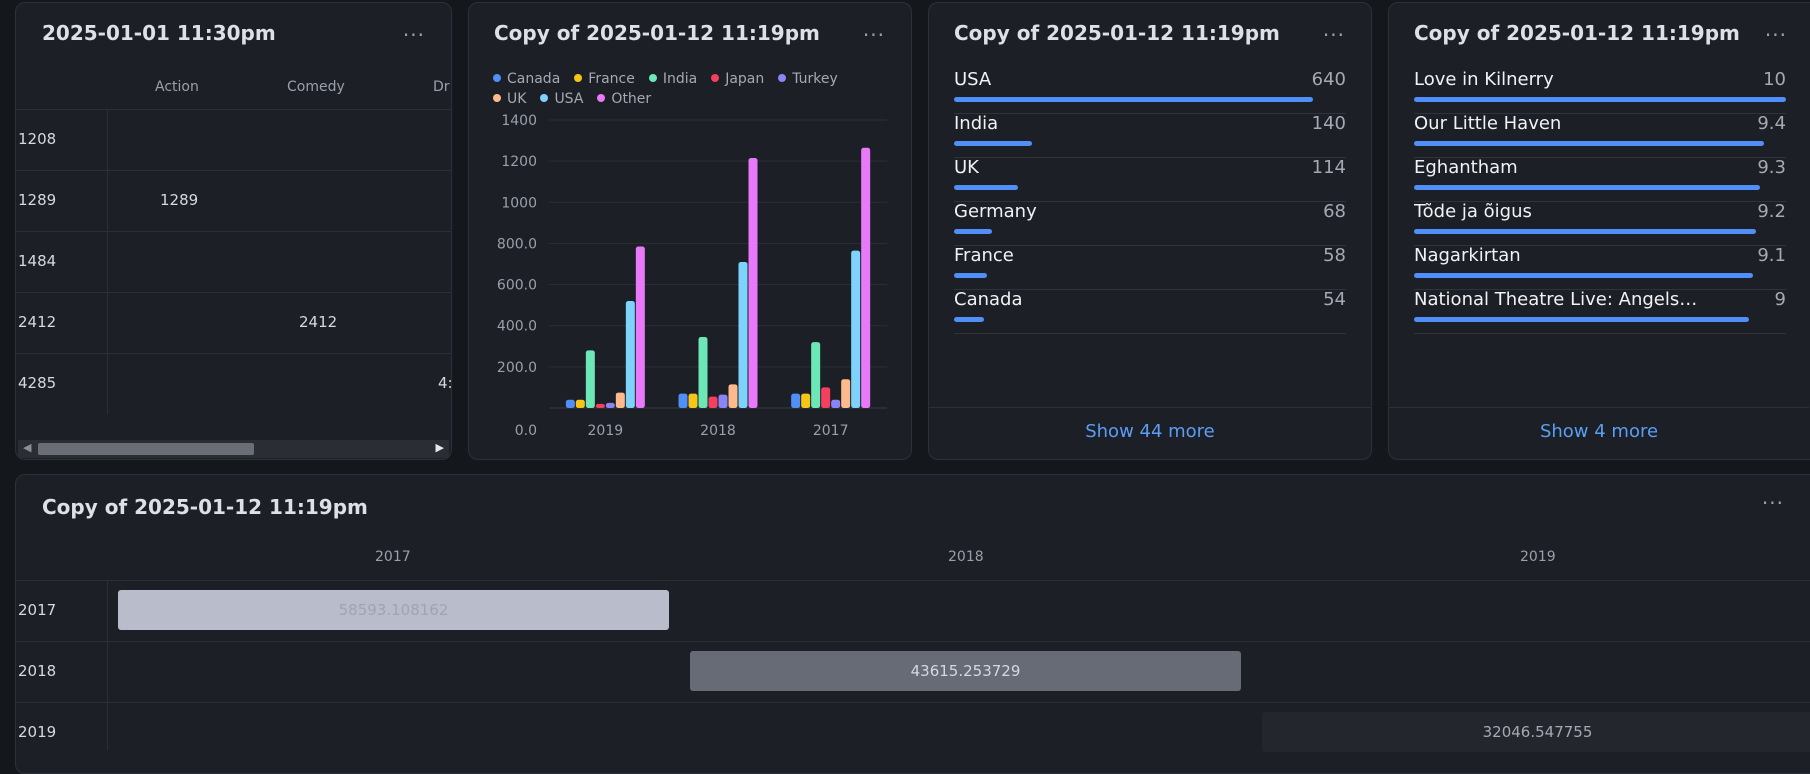  What do you see at coordinates (1600, 223) in the screenshot?
I see `bar-list-row: Tõde ja õigus 9.2` at bounding box center [1600, 223].